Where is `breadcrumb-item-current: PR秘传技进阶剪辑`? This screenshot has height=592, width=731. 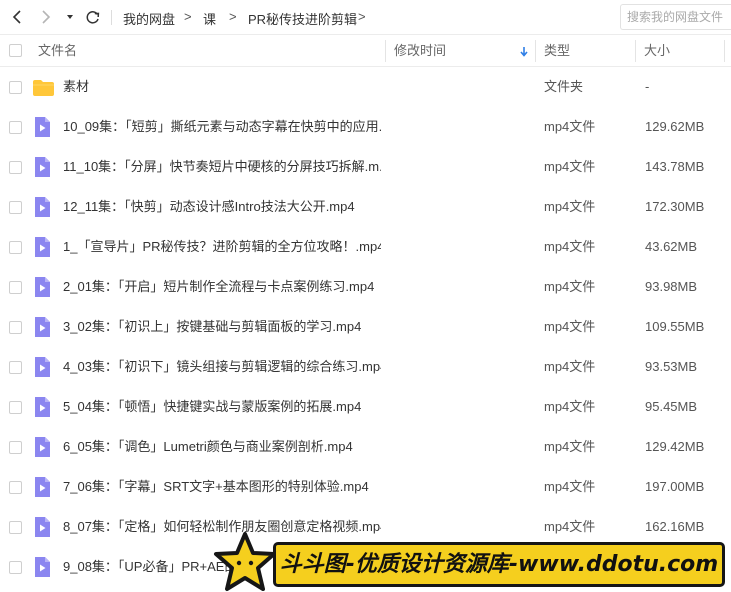 breadcrumb-item-current: PR秘传技进阶剪辑 is located at coordinates (302, 18).